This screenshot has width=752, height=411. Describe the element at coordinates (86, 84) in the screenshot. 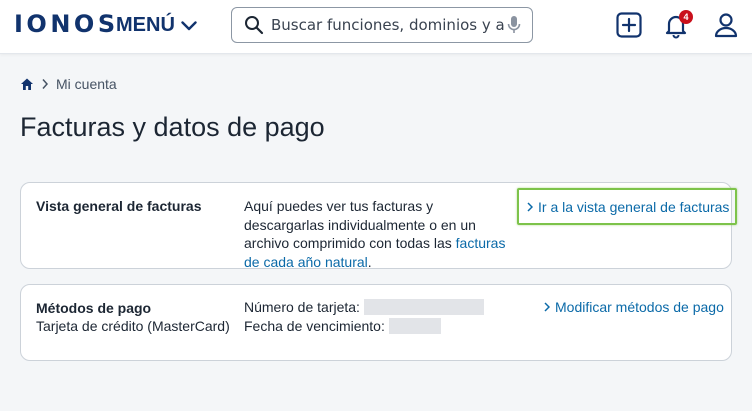

I see `breadcrumb-current: Mi cuenta` at that location.